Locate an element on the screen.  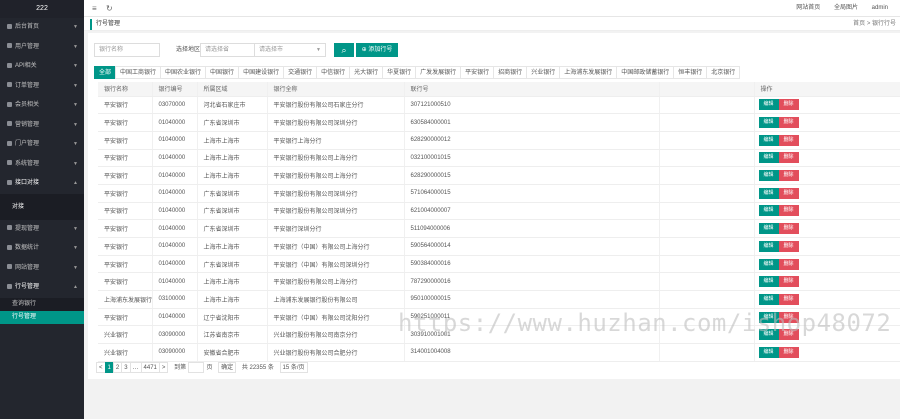
bank-tab-1: 中国工商银行 is located at coordinates (138, 72).